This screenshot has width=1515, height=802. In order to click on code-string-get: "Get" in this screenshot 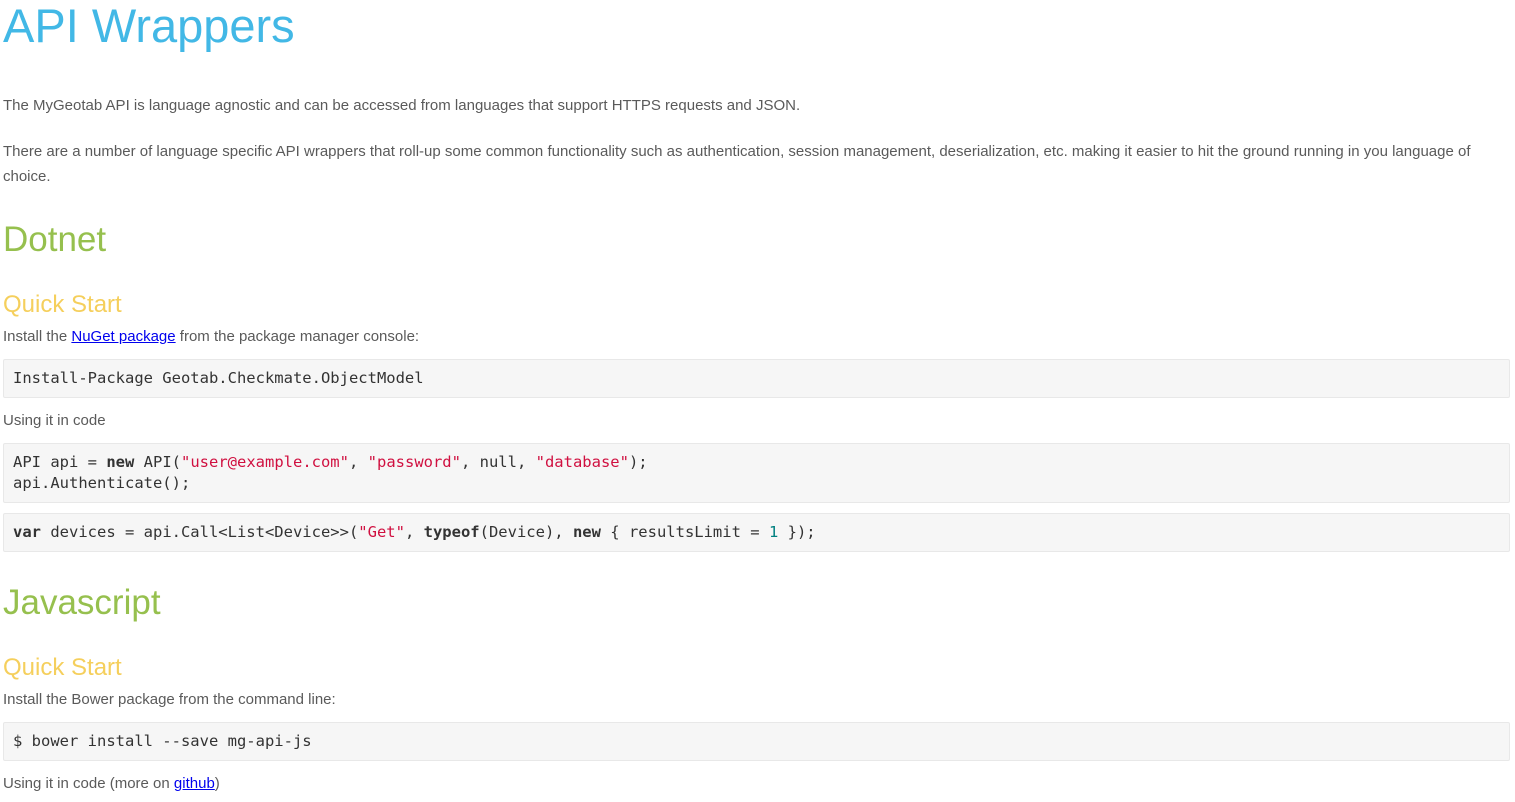, I will do `click(381, 532)`.